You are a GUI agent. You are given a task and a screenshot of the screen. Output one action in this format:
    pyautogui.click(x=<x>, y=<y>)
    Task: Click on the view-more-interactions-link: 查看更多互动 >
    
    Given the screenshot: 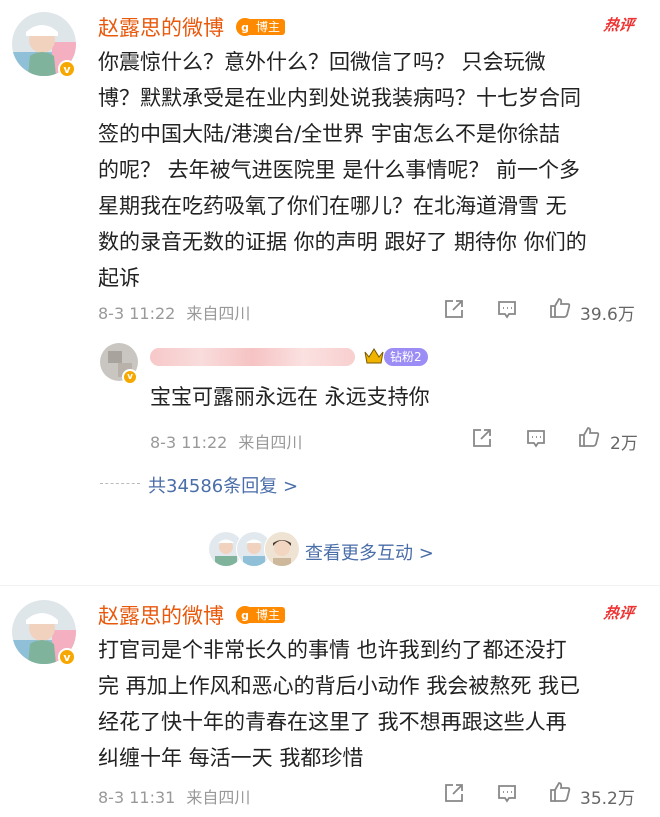 What is the action you would take?
    pyautogui.click(x=369, y=552)
    